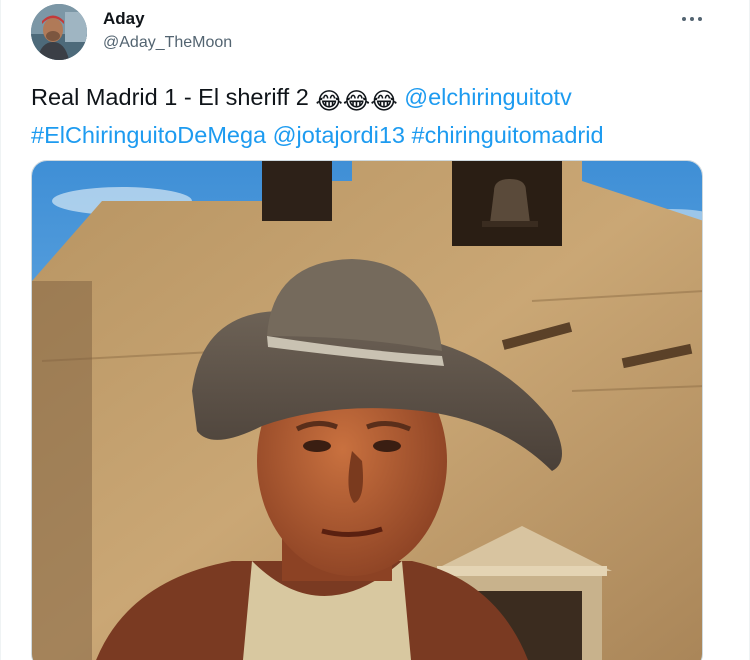  What do you see at coordinates (488, 97) in the screenshot?
I see `mention-link: @elchiringuitotv` at bounding box center [488, 97].